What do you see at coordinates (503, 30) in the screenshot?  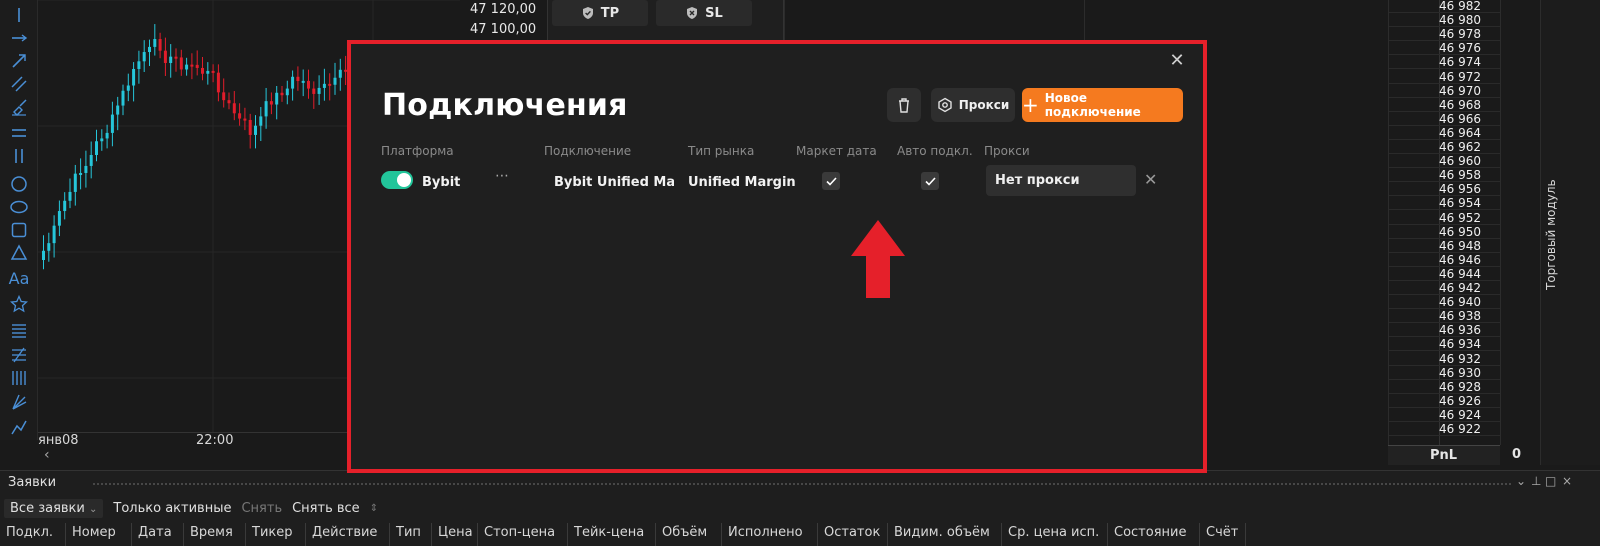 I see `order-book-price: 47 100,00` at bounding box center [503, 30].